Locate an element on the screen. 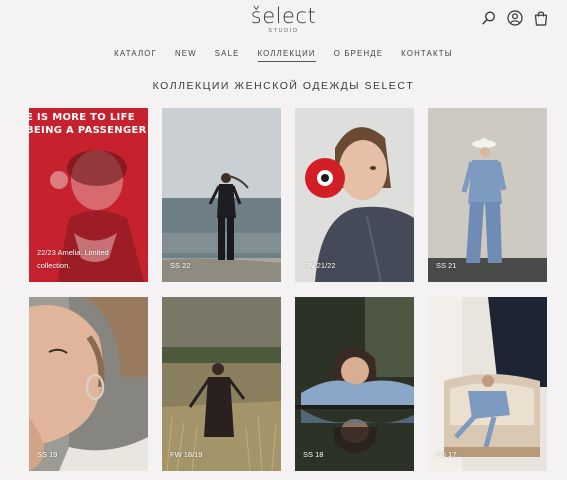 The height and width of the screenshot is (480, 567). collection-card-ss19: SS 19 is located at coordinates (88, 384).